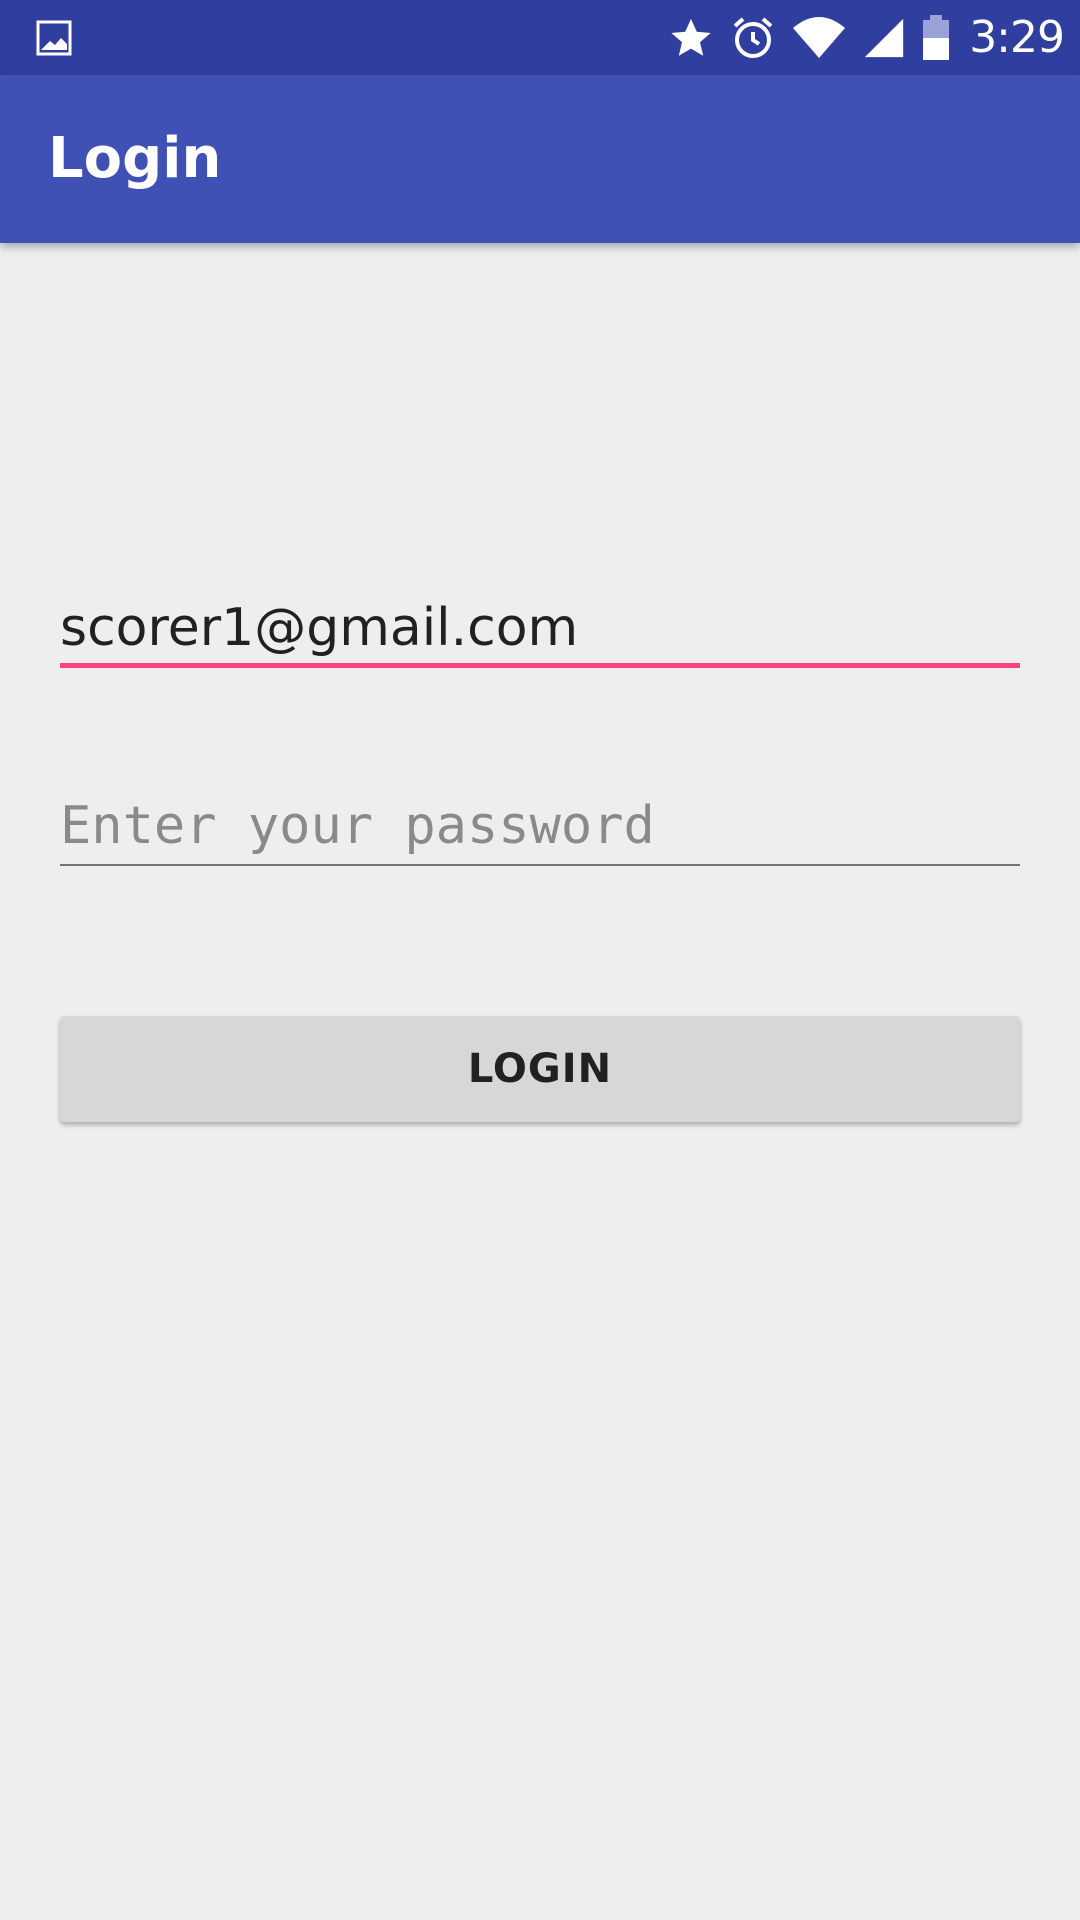 This screenshot has height=1920, width=1080. I want to click on status-bar: 3:29, so click(540, 37).